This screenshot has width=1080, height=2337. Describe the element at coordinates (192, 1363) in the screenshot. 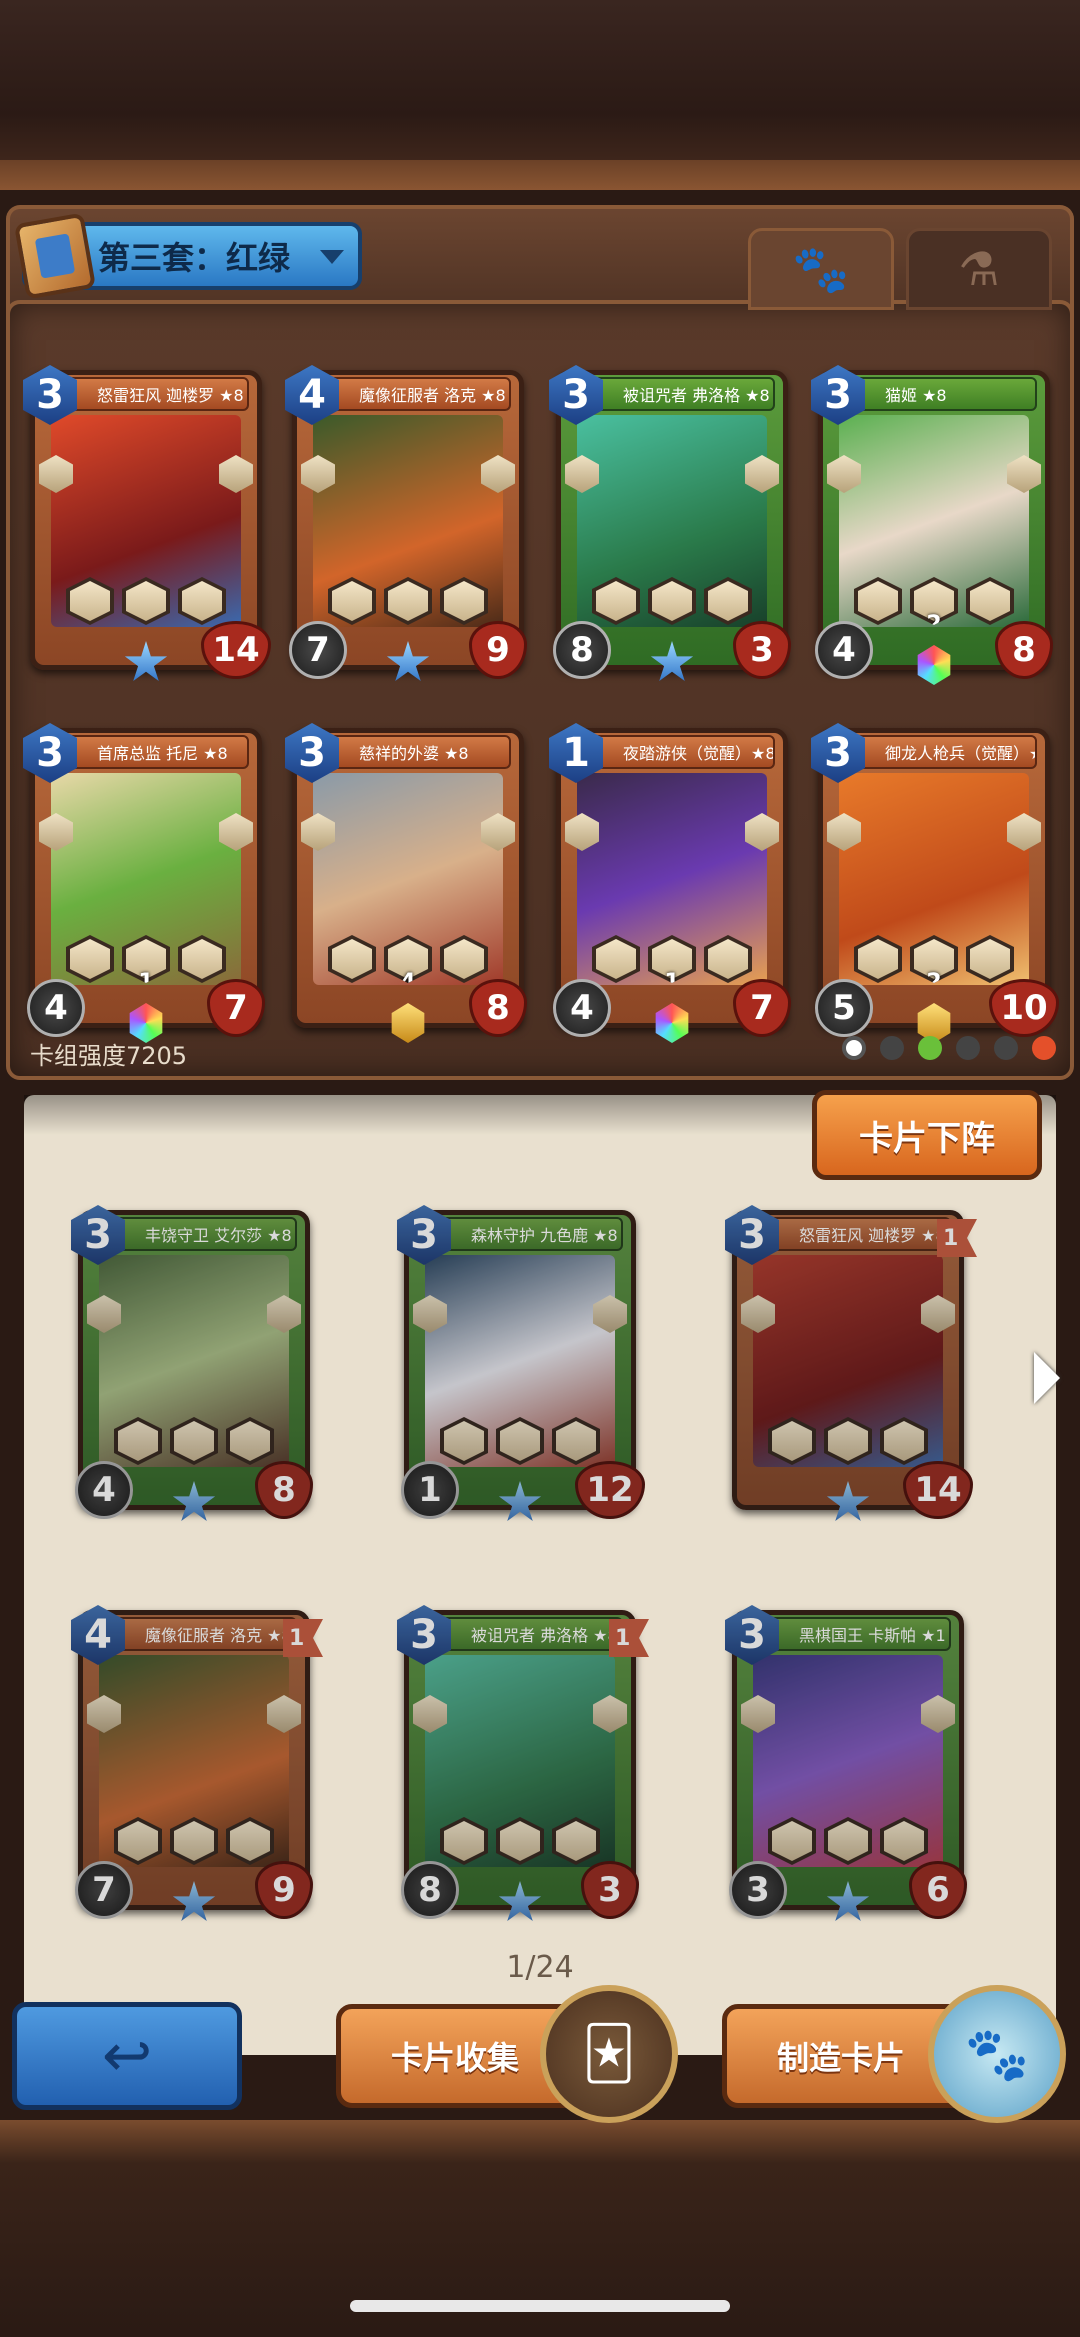

I see `collection-card: 丰饶守卫 艾尔莎 ★8 3 4 8` at that location.